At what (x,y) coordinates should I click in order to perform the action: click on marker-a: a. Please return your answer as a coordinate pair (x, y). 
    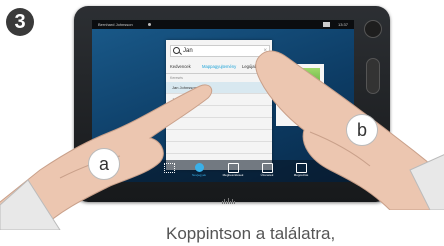
    Looking at the image, I should click on (104, 164).